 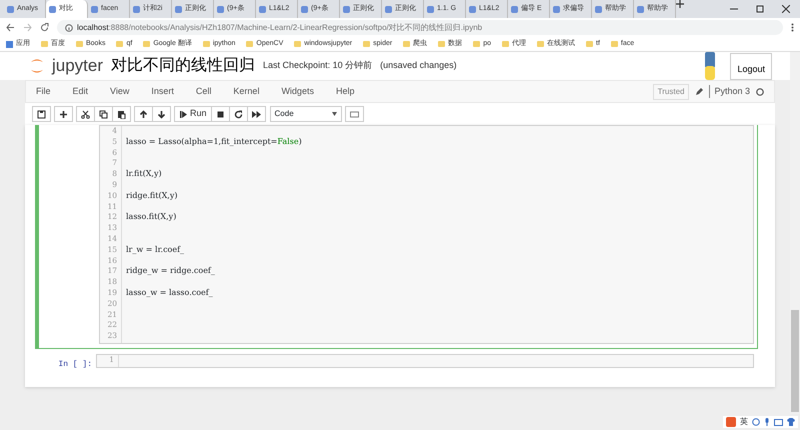 I want to click on restart-icon, so click(x=238, y=114).